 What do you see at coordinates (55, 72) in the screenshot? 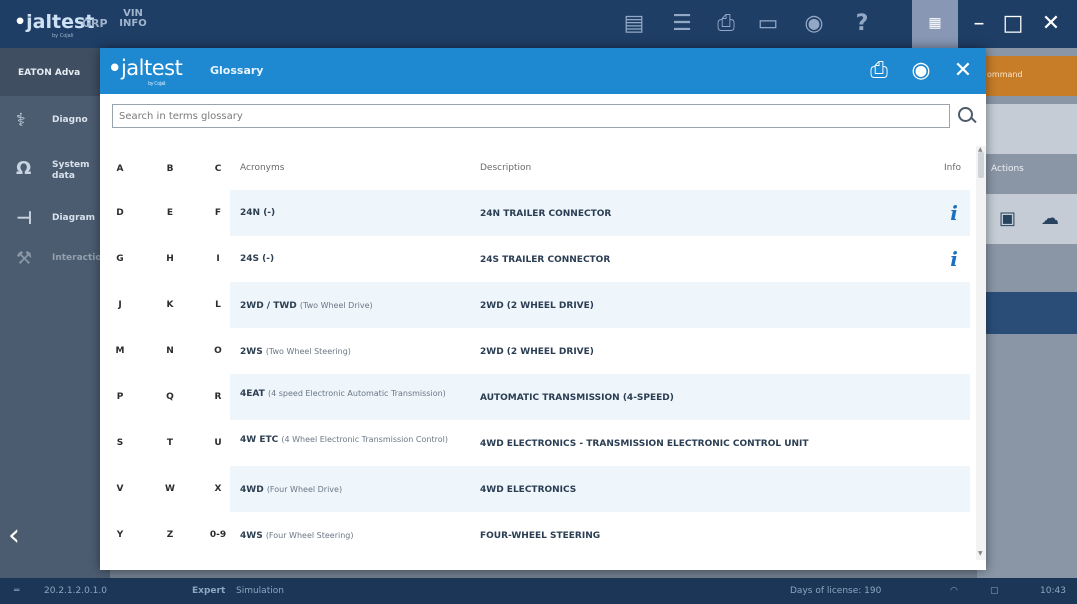
I see `system-title: EATON Adva` at bounding box center [55, 72].